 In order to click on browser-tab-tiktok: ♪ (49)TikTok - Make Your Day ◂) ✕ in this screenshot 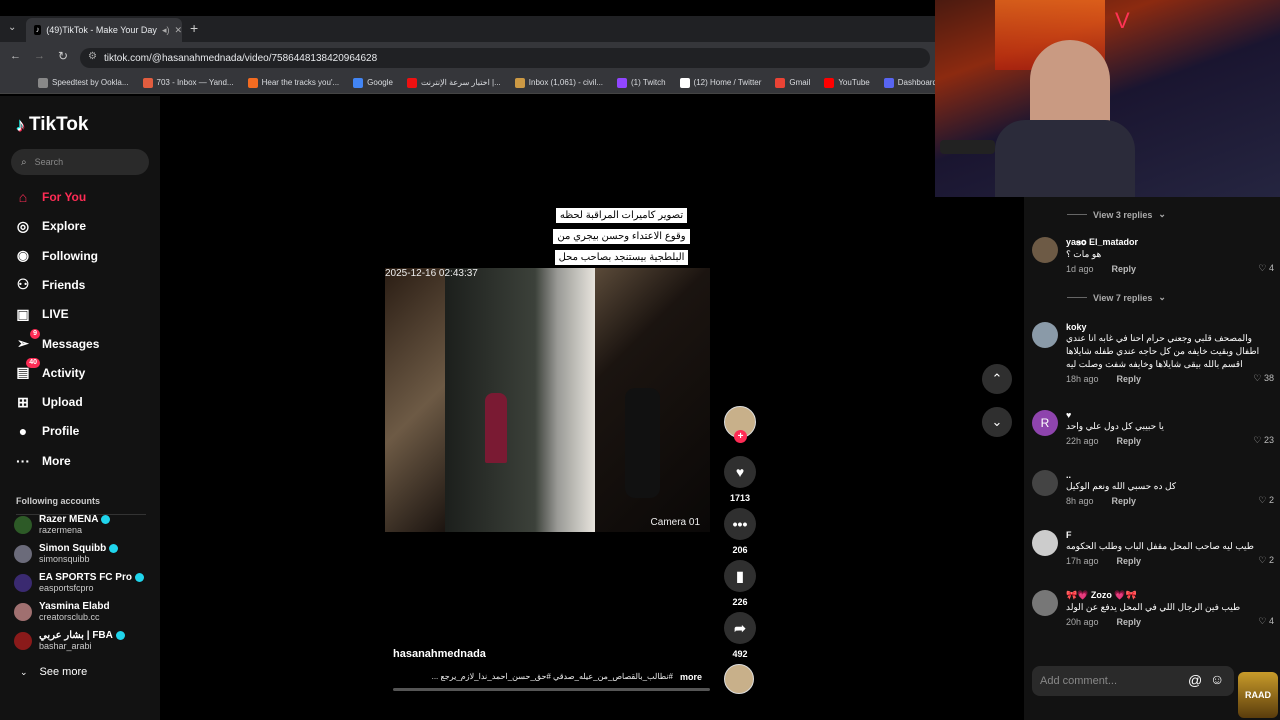, I will do `click(104, 30)`.